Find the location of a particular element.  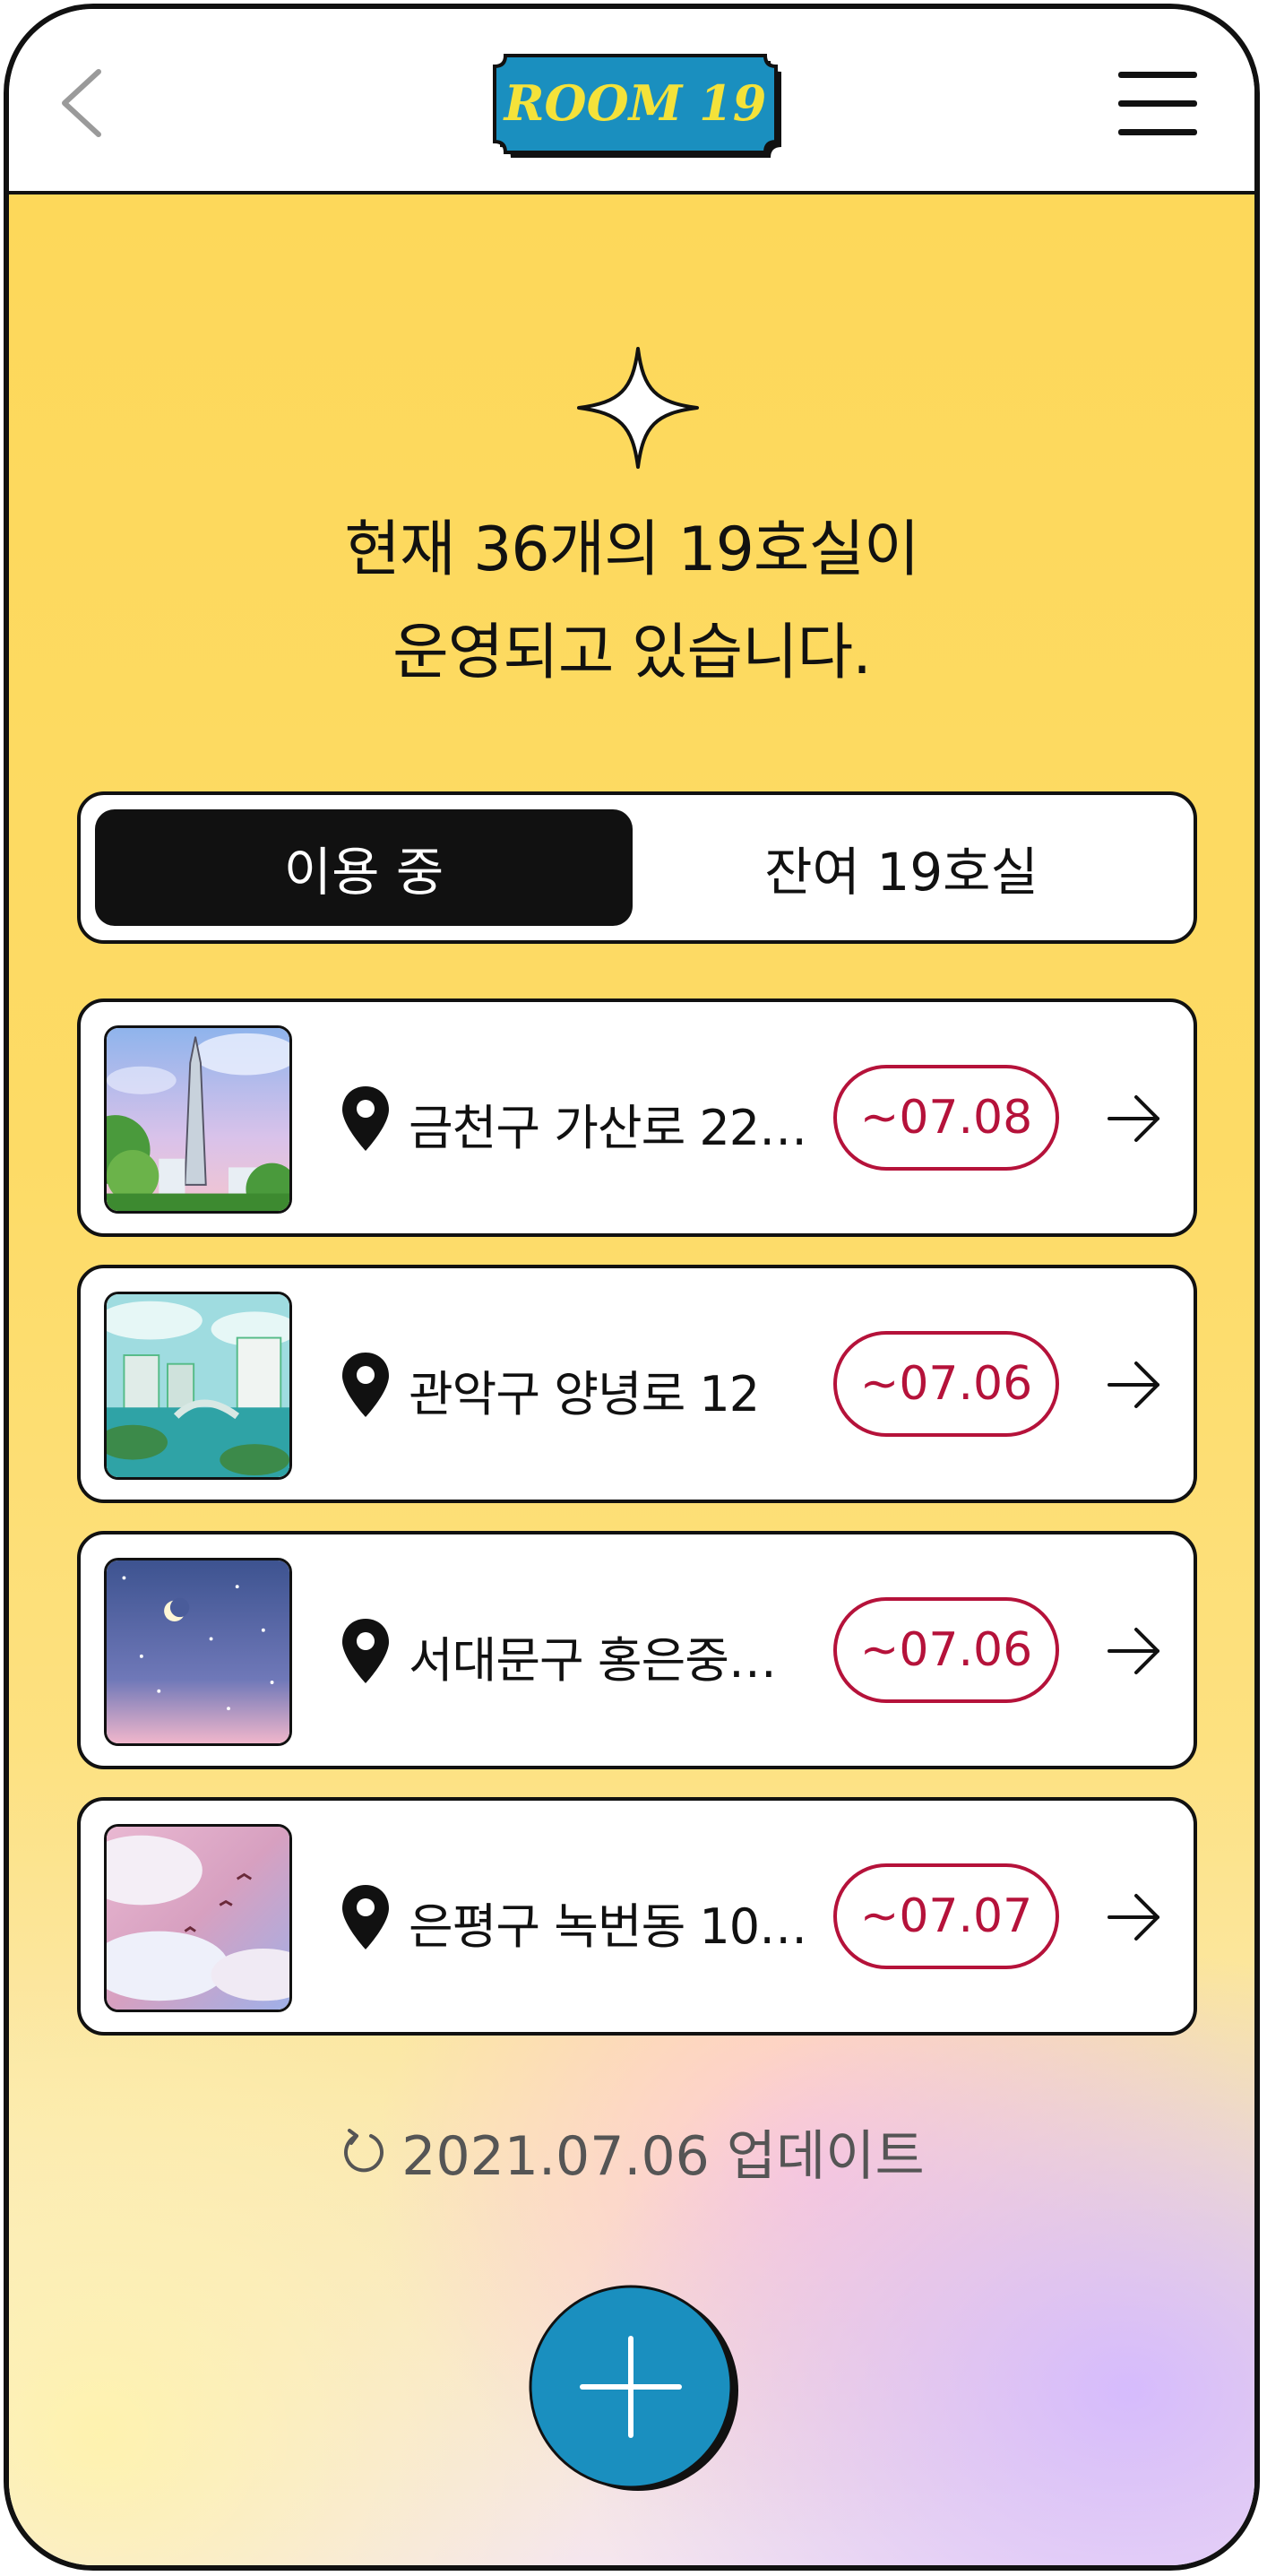

sparkle-icon is located at coordinates (638, 408).